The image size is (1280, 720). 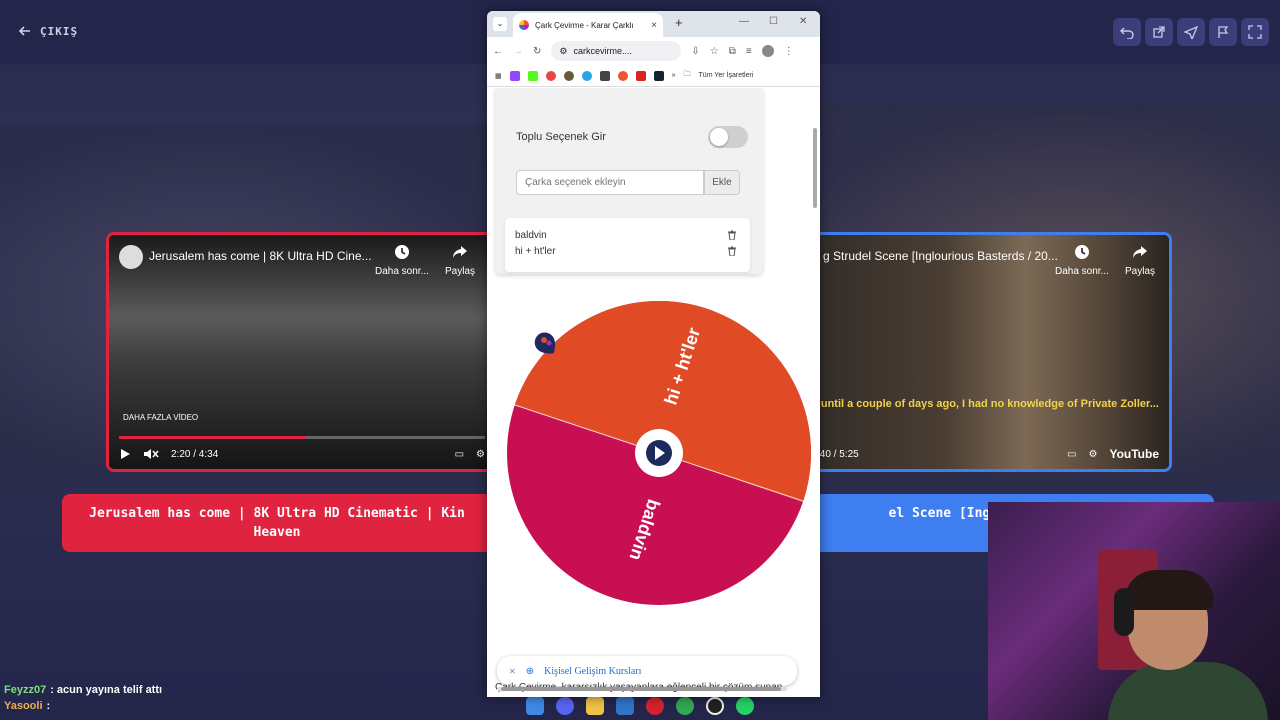 I want to click on send-icon, so click(x=1191, y=32).